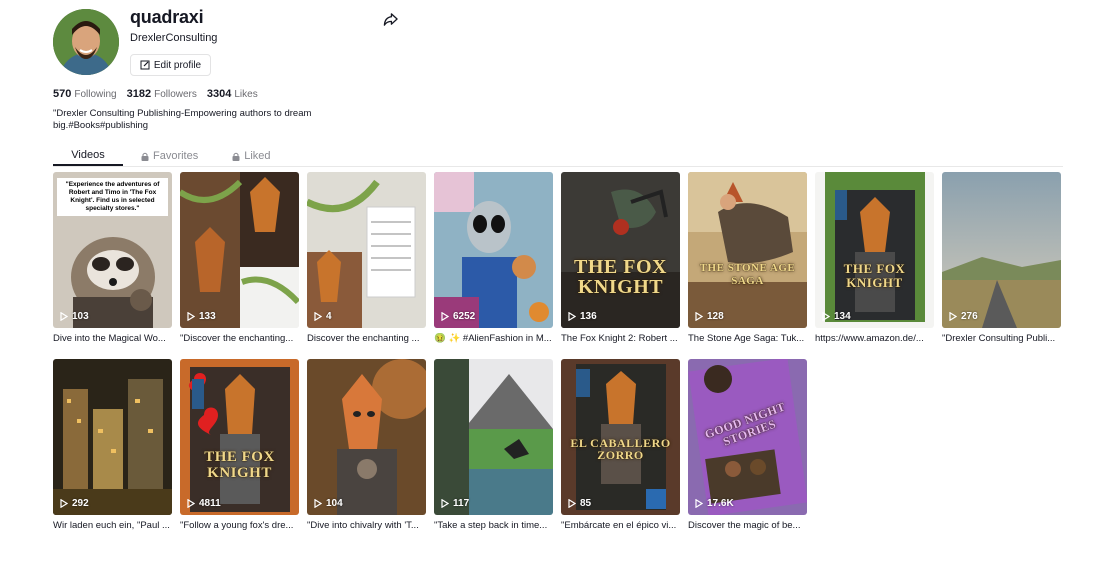 Image resolution: width=1094 pixels, height=580 pixels. Describe the element at coordinates (323, 316) in the screenshot. I see `view-count: 4` at that location.